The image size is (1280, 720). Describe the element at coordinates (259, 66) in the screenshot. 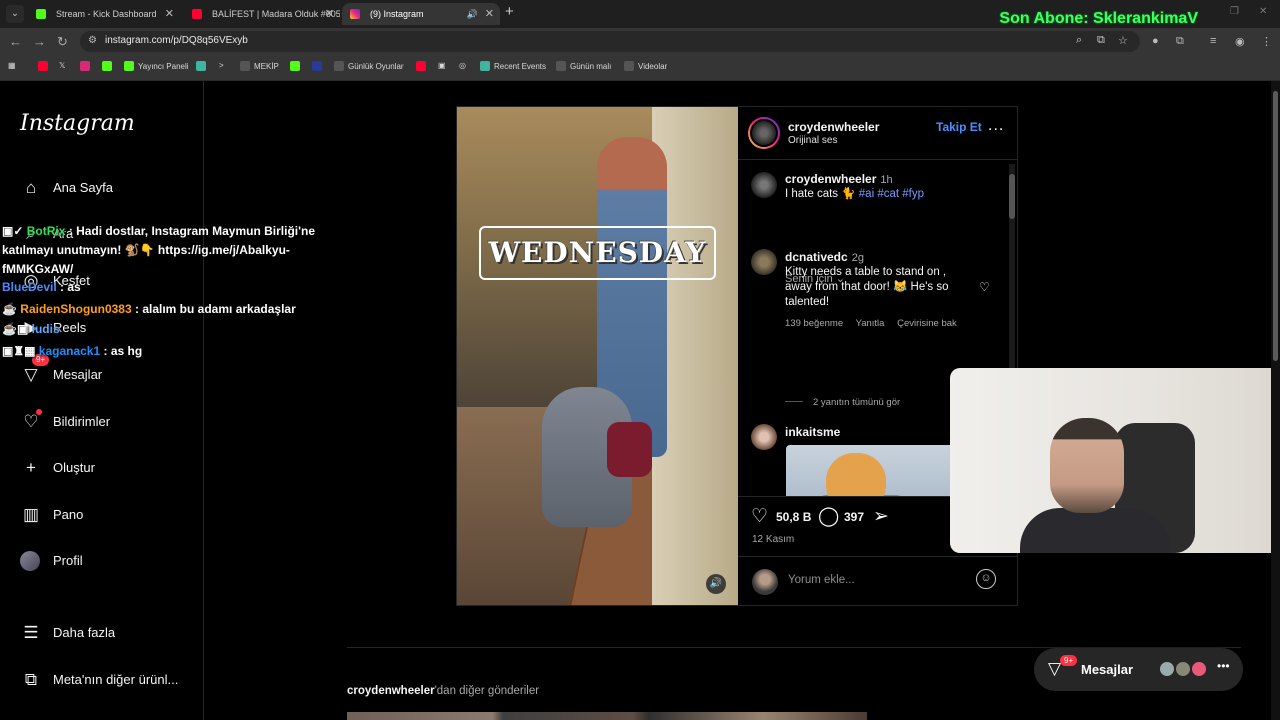

I see `bookmark-mekip: MEKİP` at that location.